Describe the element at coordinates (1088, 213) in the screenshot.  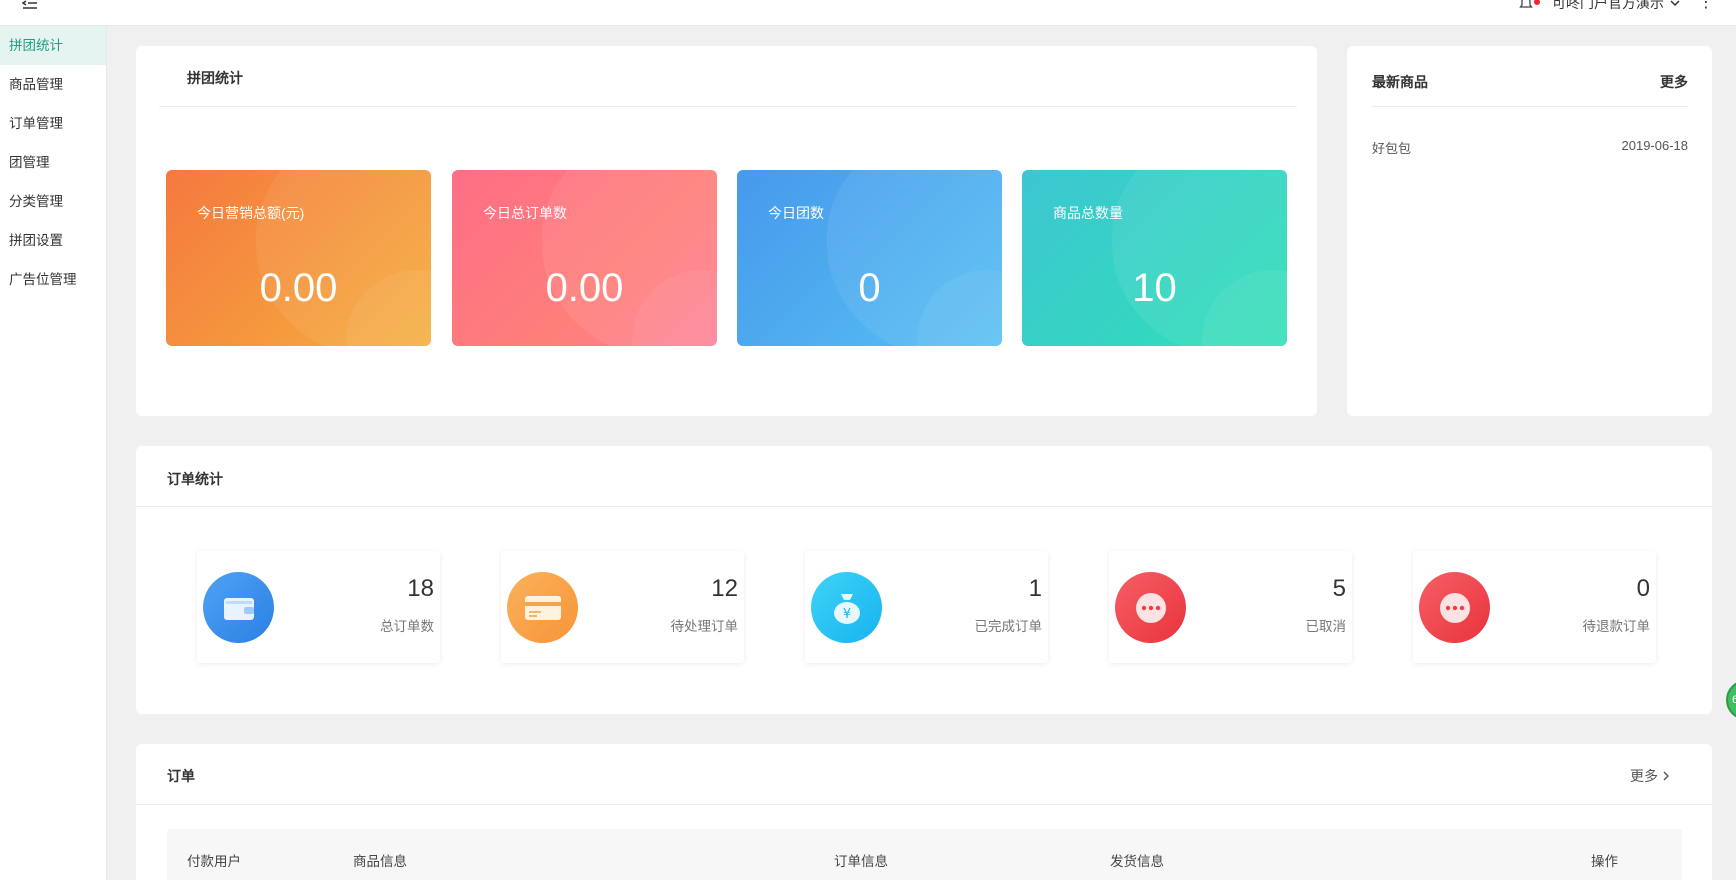
I see `kpi-label: 商品总数量` at that location.